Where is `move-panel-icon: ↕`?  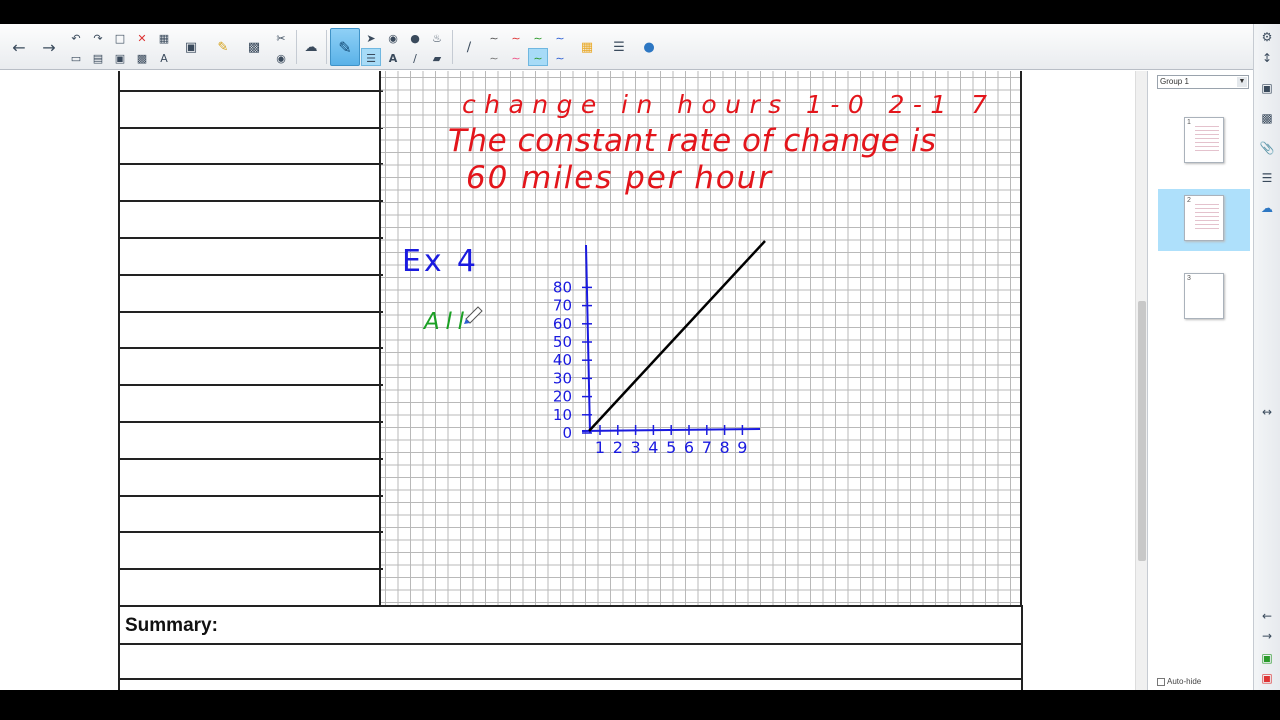
move-panel-icon: ↕ is located at coordinates (1267, 58).